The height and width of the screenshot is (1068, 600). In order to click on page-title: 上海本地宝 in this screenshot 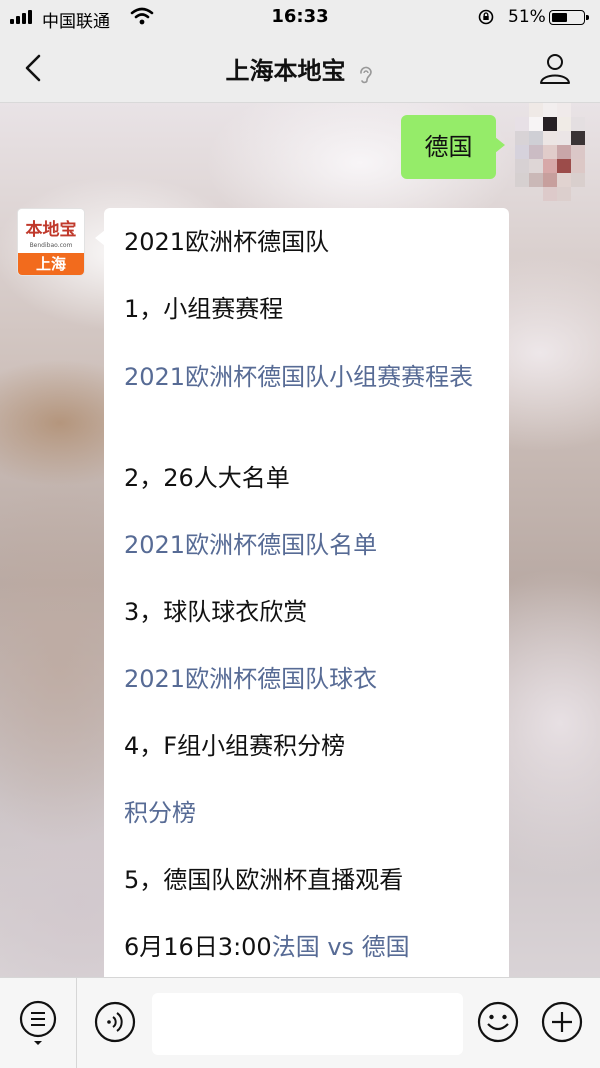, I will do `click(285, 71)`.